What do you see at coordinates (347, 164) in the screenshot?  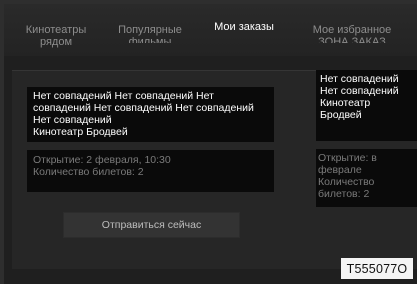 I see `next-order-opening-time: Открытие: в феврале` at bounding box center [347, 164].